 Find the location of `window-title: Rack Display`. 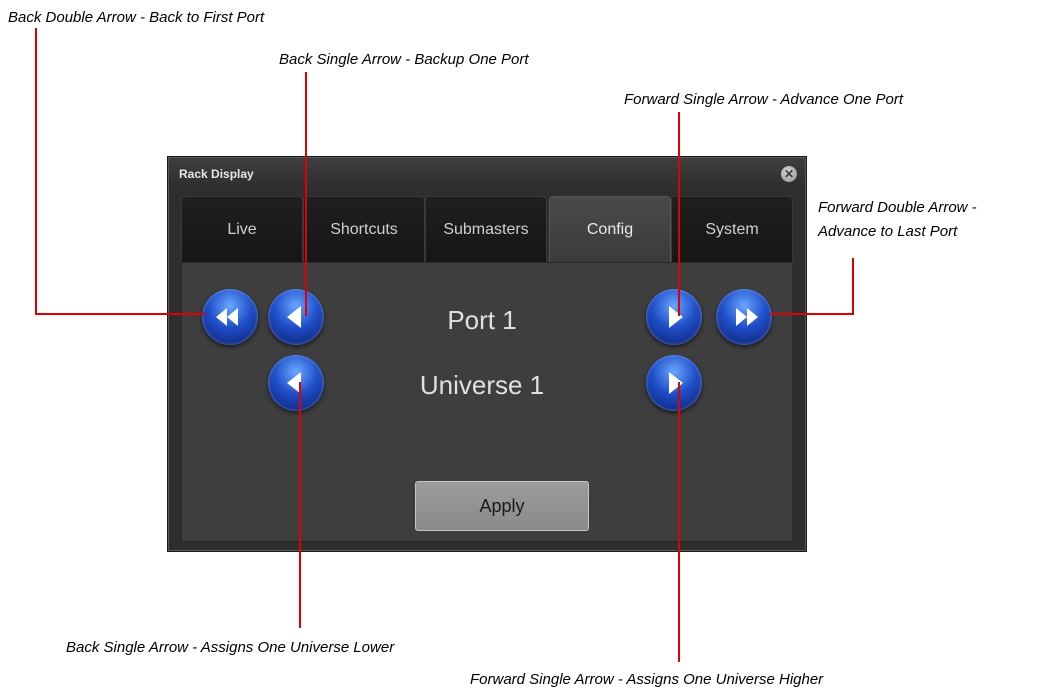

window-title: Rack Display is located at coordinates (216, 174).